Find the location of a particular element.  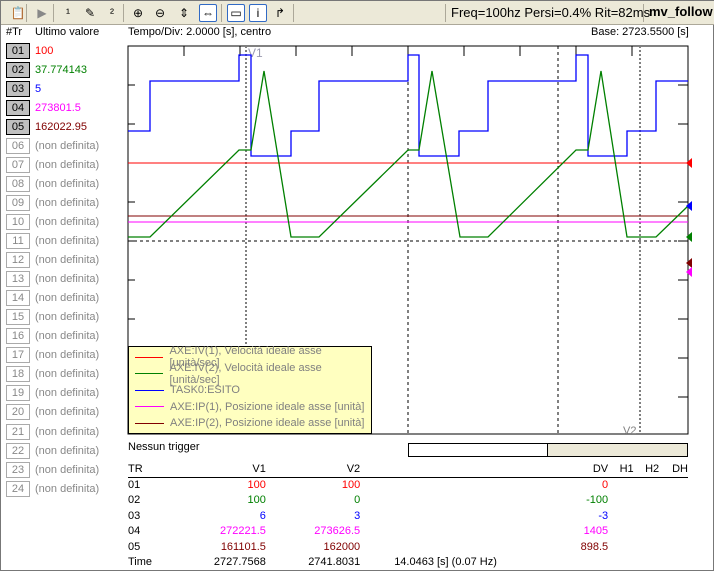

trace-number-button: 24 is located at coordinates (18, 488).